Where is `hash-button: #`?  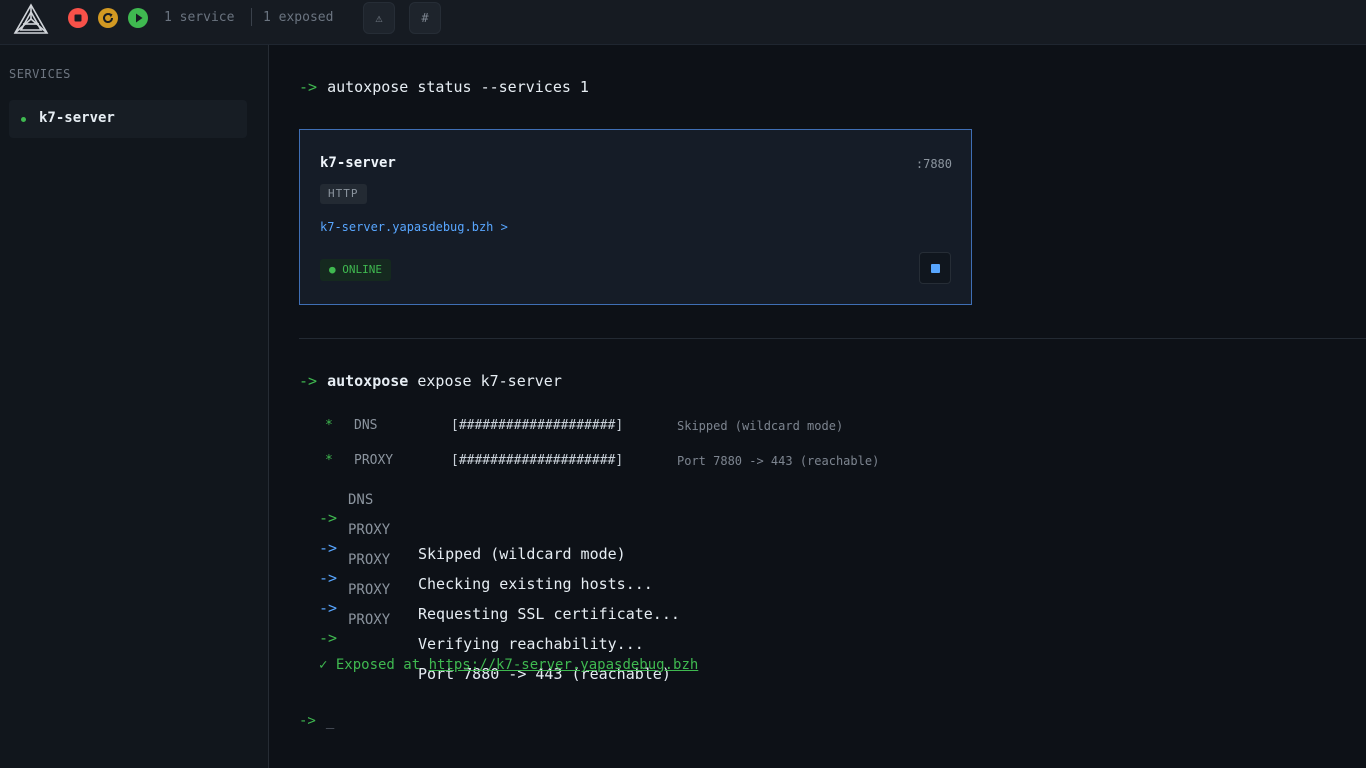
hash-button: # is located at coordinates (425, 18).